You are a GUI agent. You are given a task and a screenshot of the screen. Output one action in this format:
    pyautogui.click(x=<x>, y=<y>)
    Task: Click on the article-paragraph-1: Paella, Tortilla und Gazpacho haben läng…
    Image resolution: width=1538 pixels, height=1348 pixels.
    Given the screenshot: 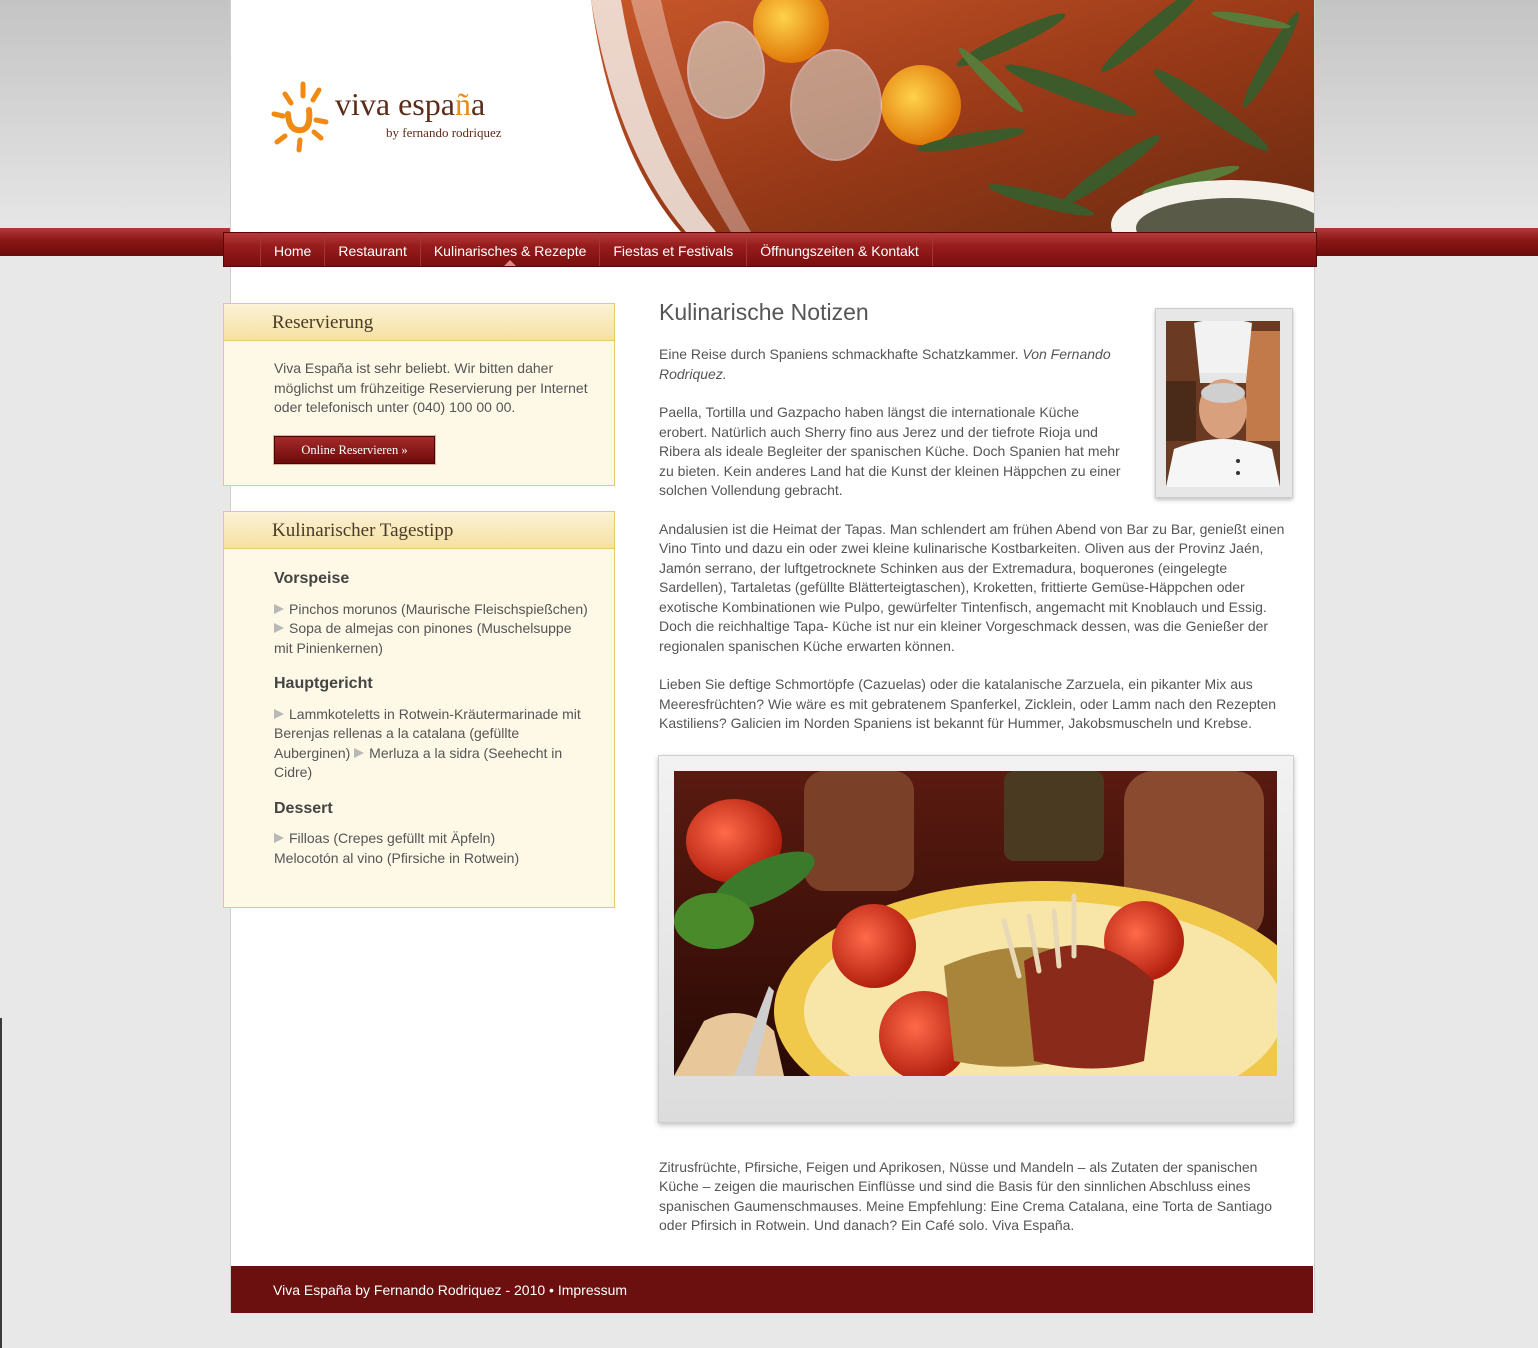 What is the action you would take?
    pyautogui.click(x=890, y=451)
    